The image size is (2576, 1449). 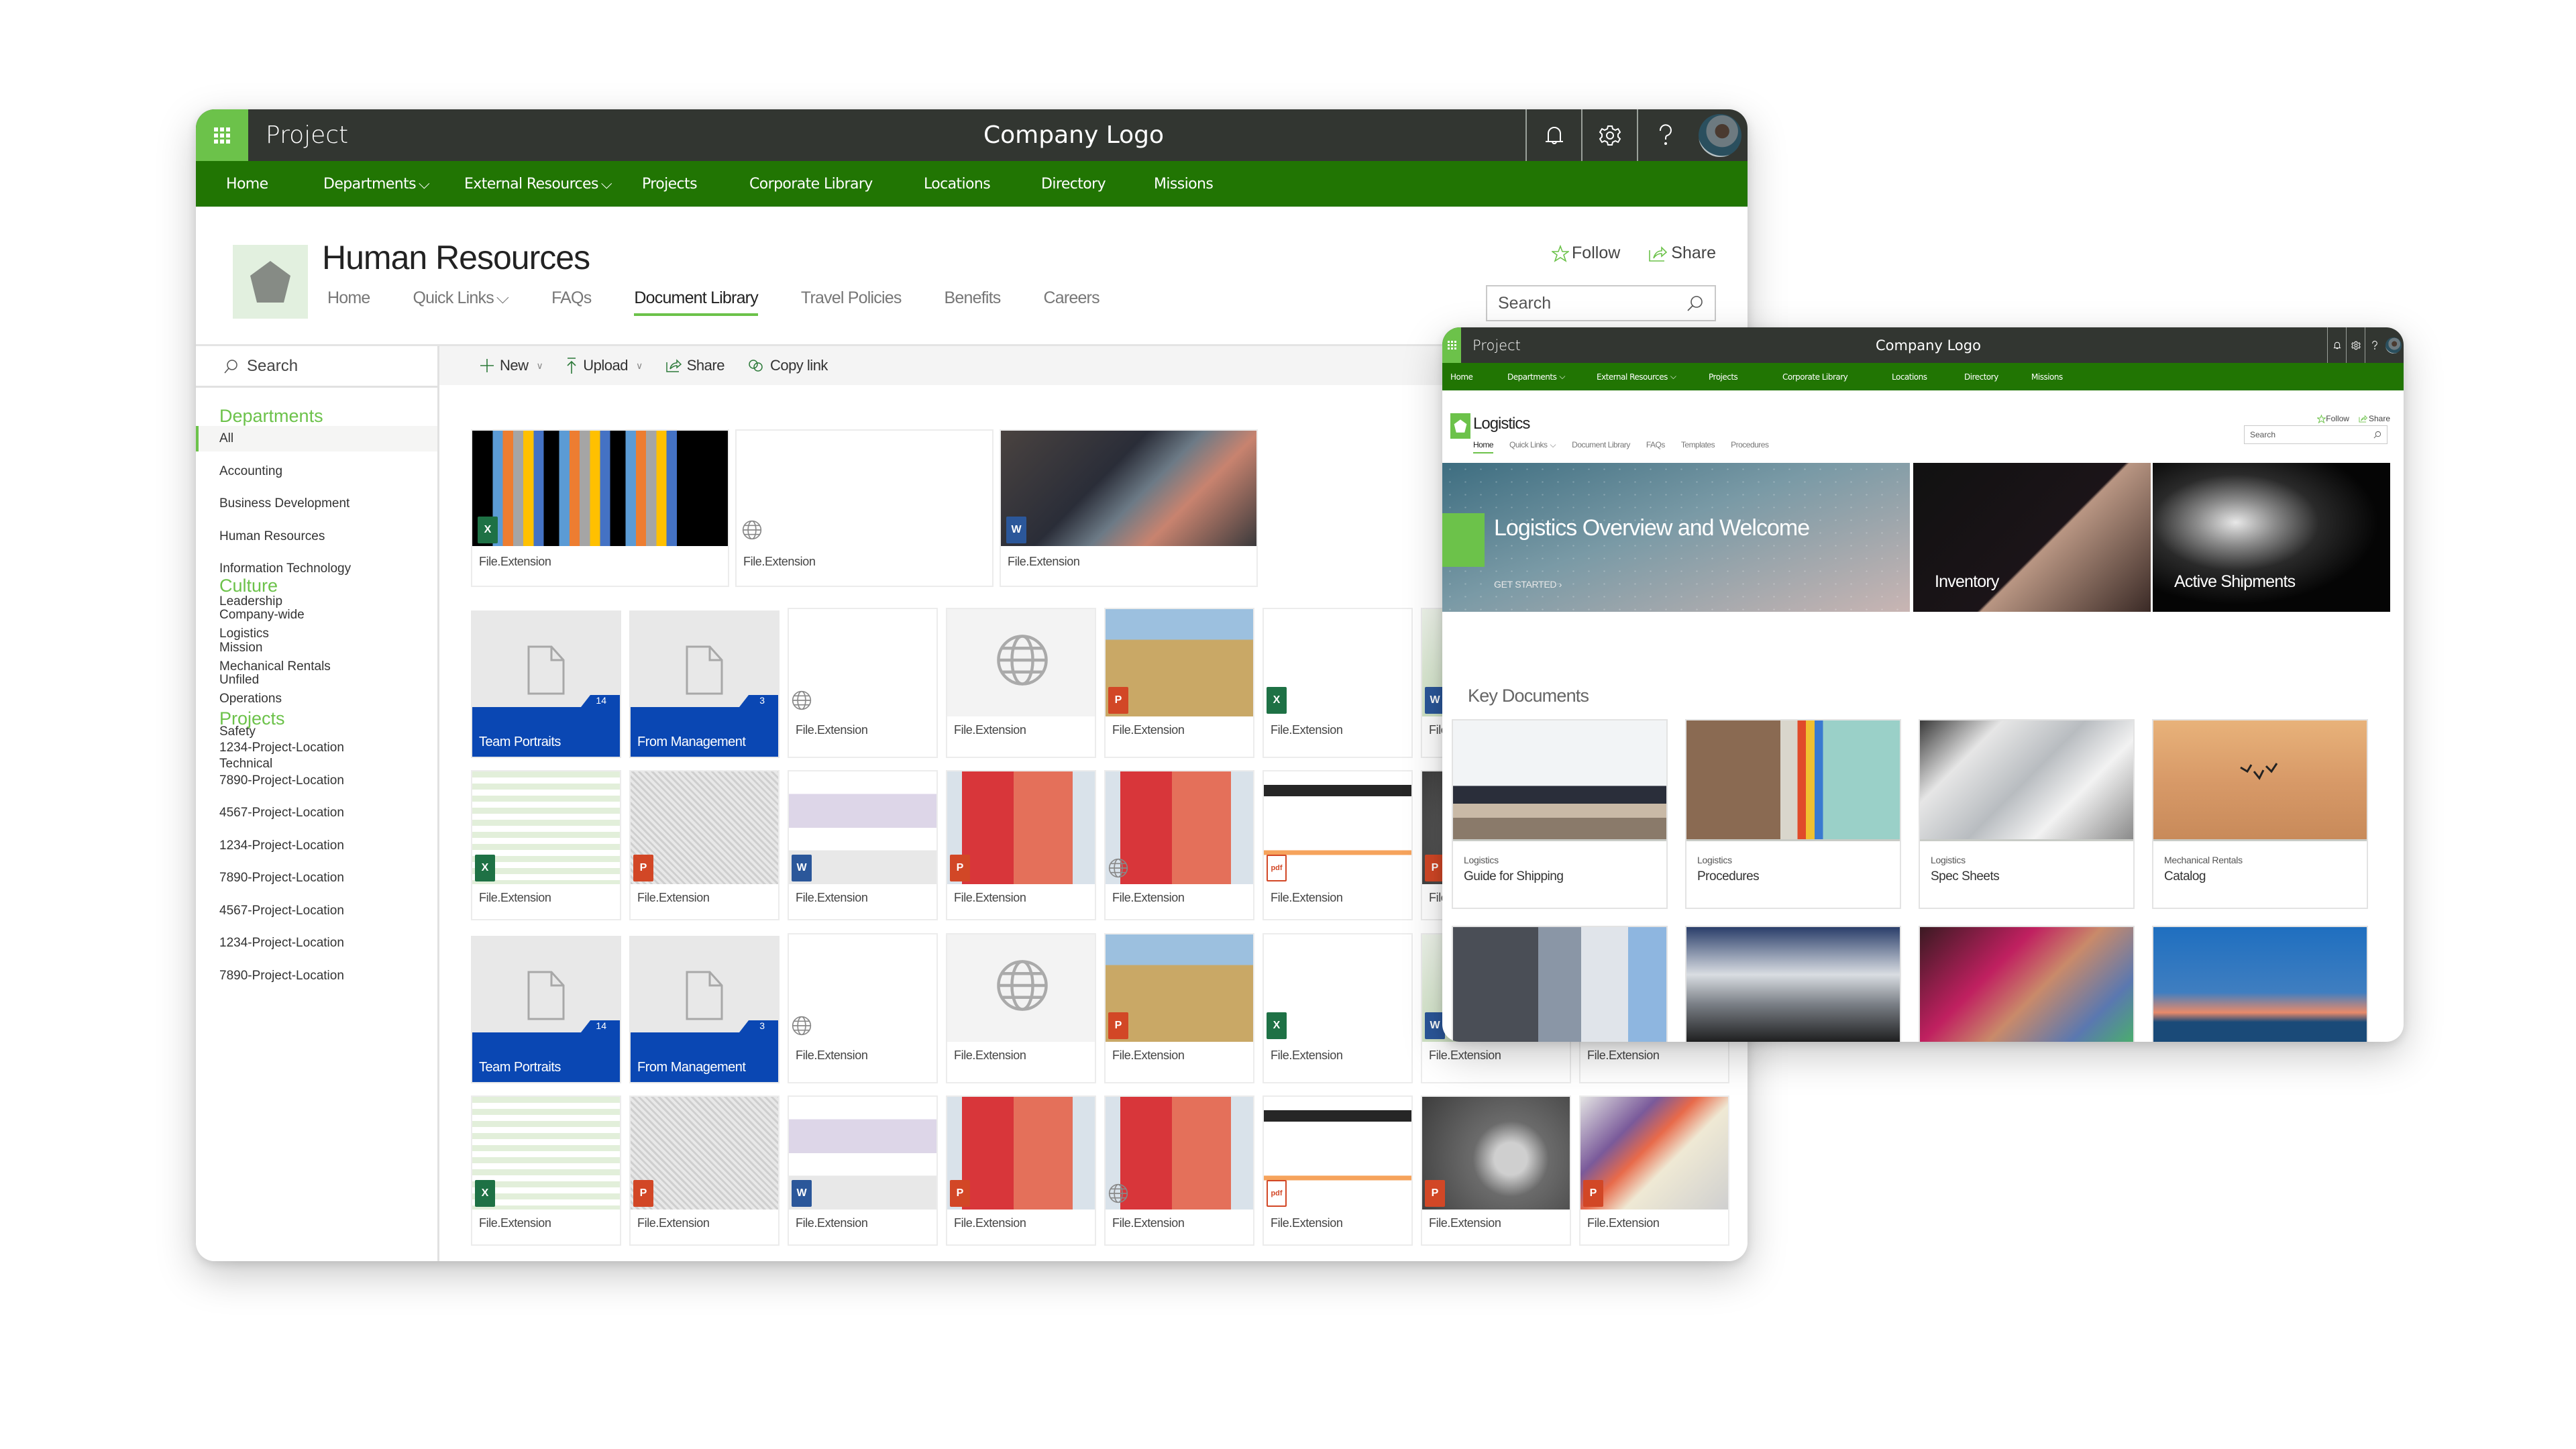 What do you see at coordinates (864, 508) in the screenshot?
I see `featured-file-tile: File.Extension` at bounding box center [864, 508].